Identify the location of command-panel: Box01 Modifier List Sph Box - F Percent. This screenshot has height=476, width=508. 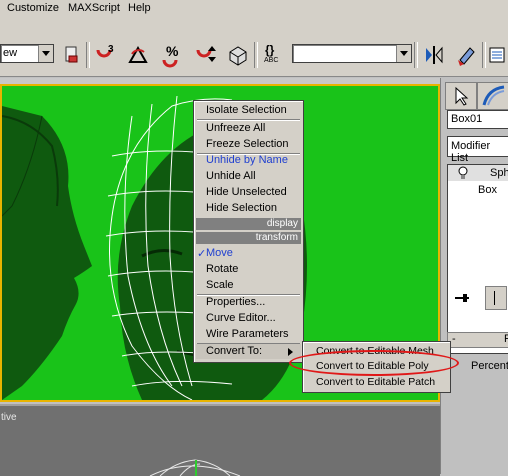
(474, 276).